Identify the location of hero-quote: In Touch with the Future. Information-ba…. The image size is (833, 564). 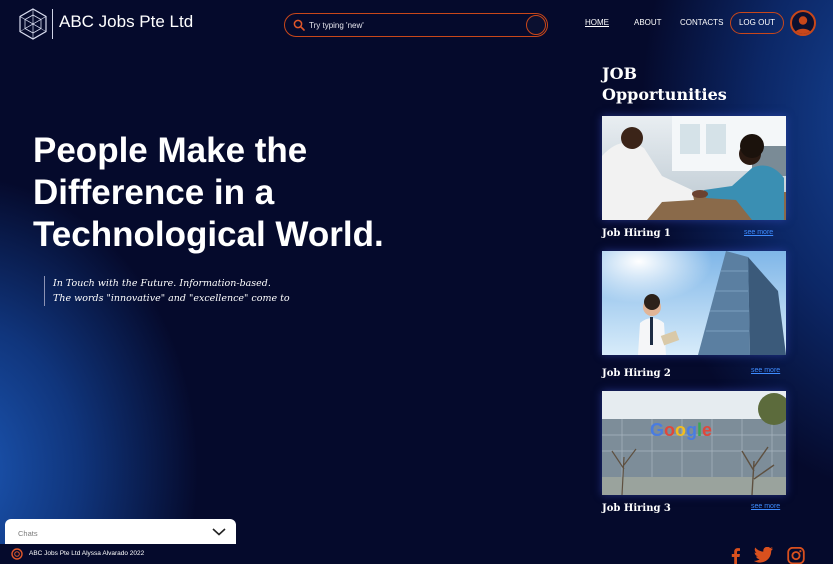
(194, 291).